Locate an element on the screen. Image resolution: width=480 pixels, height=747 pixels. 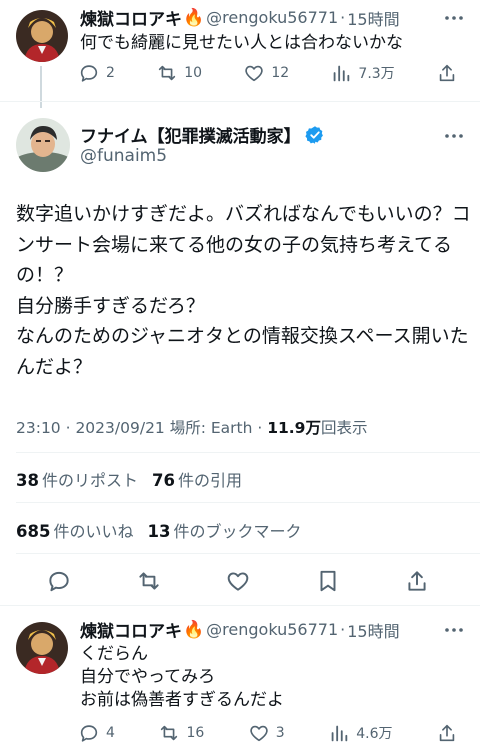
views-button: 4.6万 is located at coordinates (360, 733).